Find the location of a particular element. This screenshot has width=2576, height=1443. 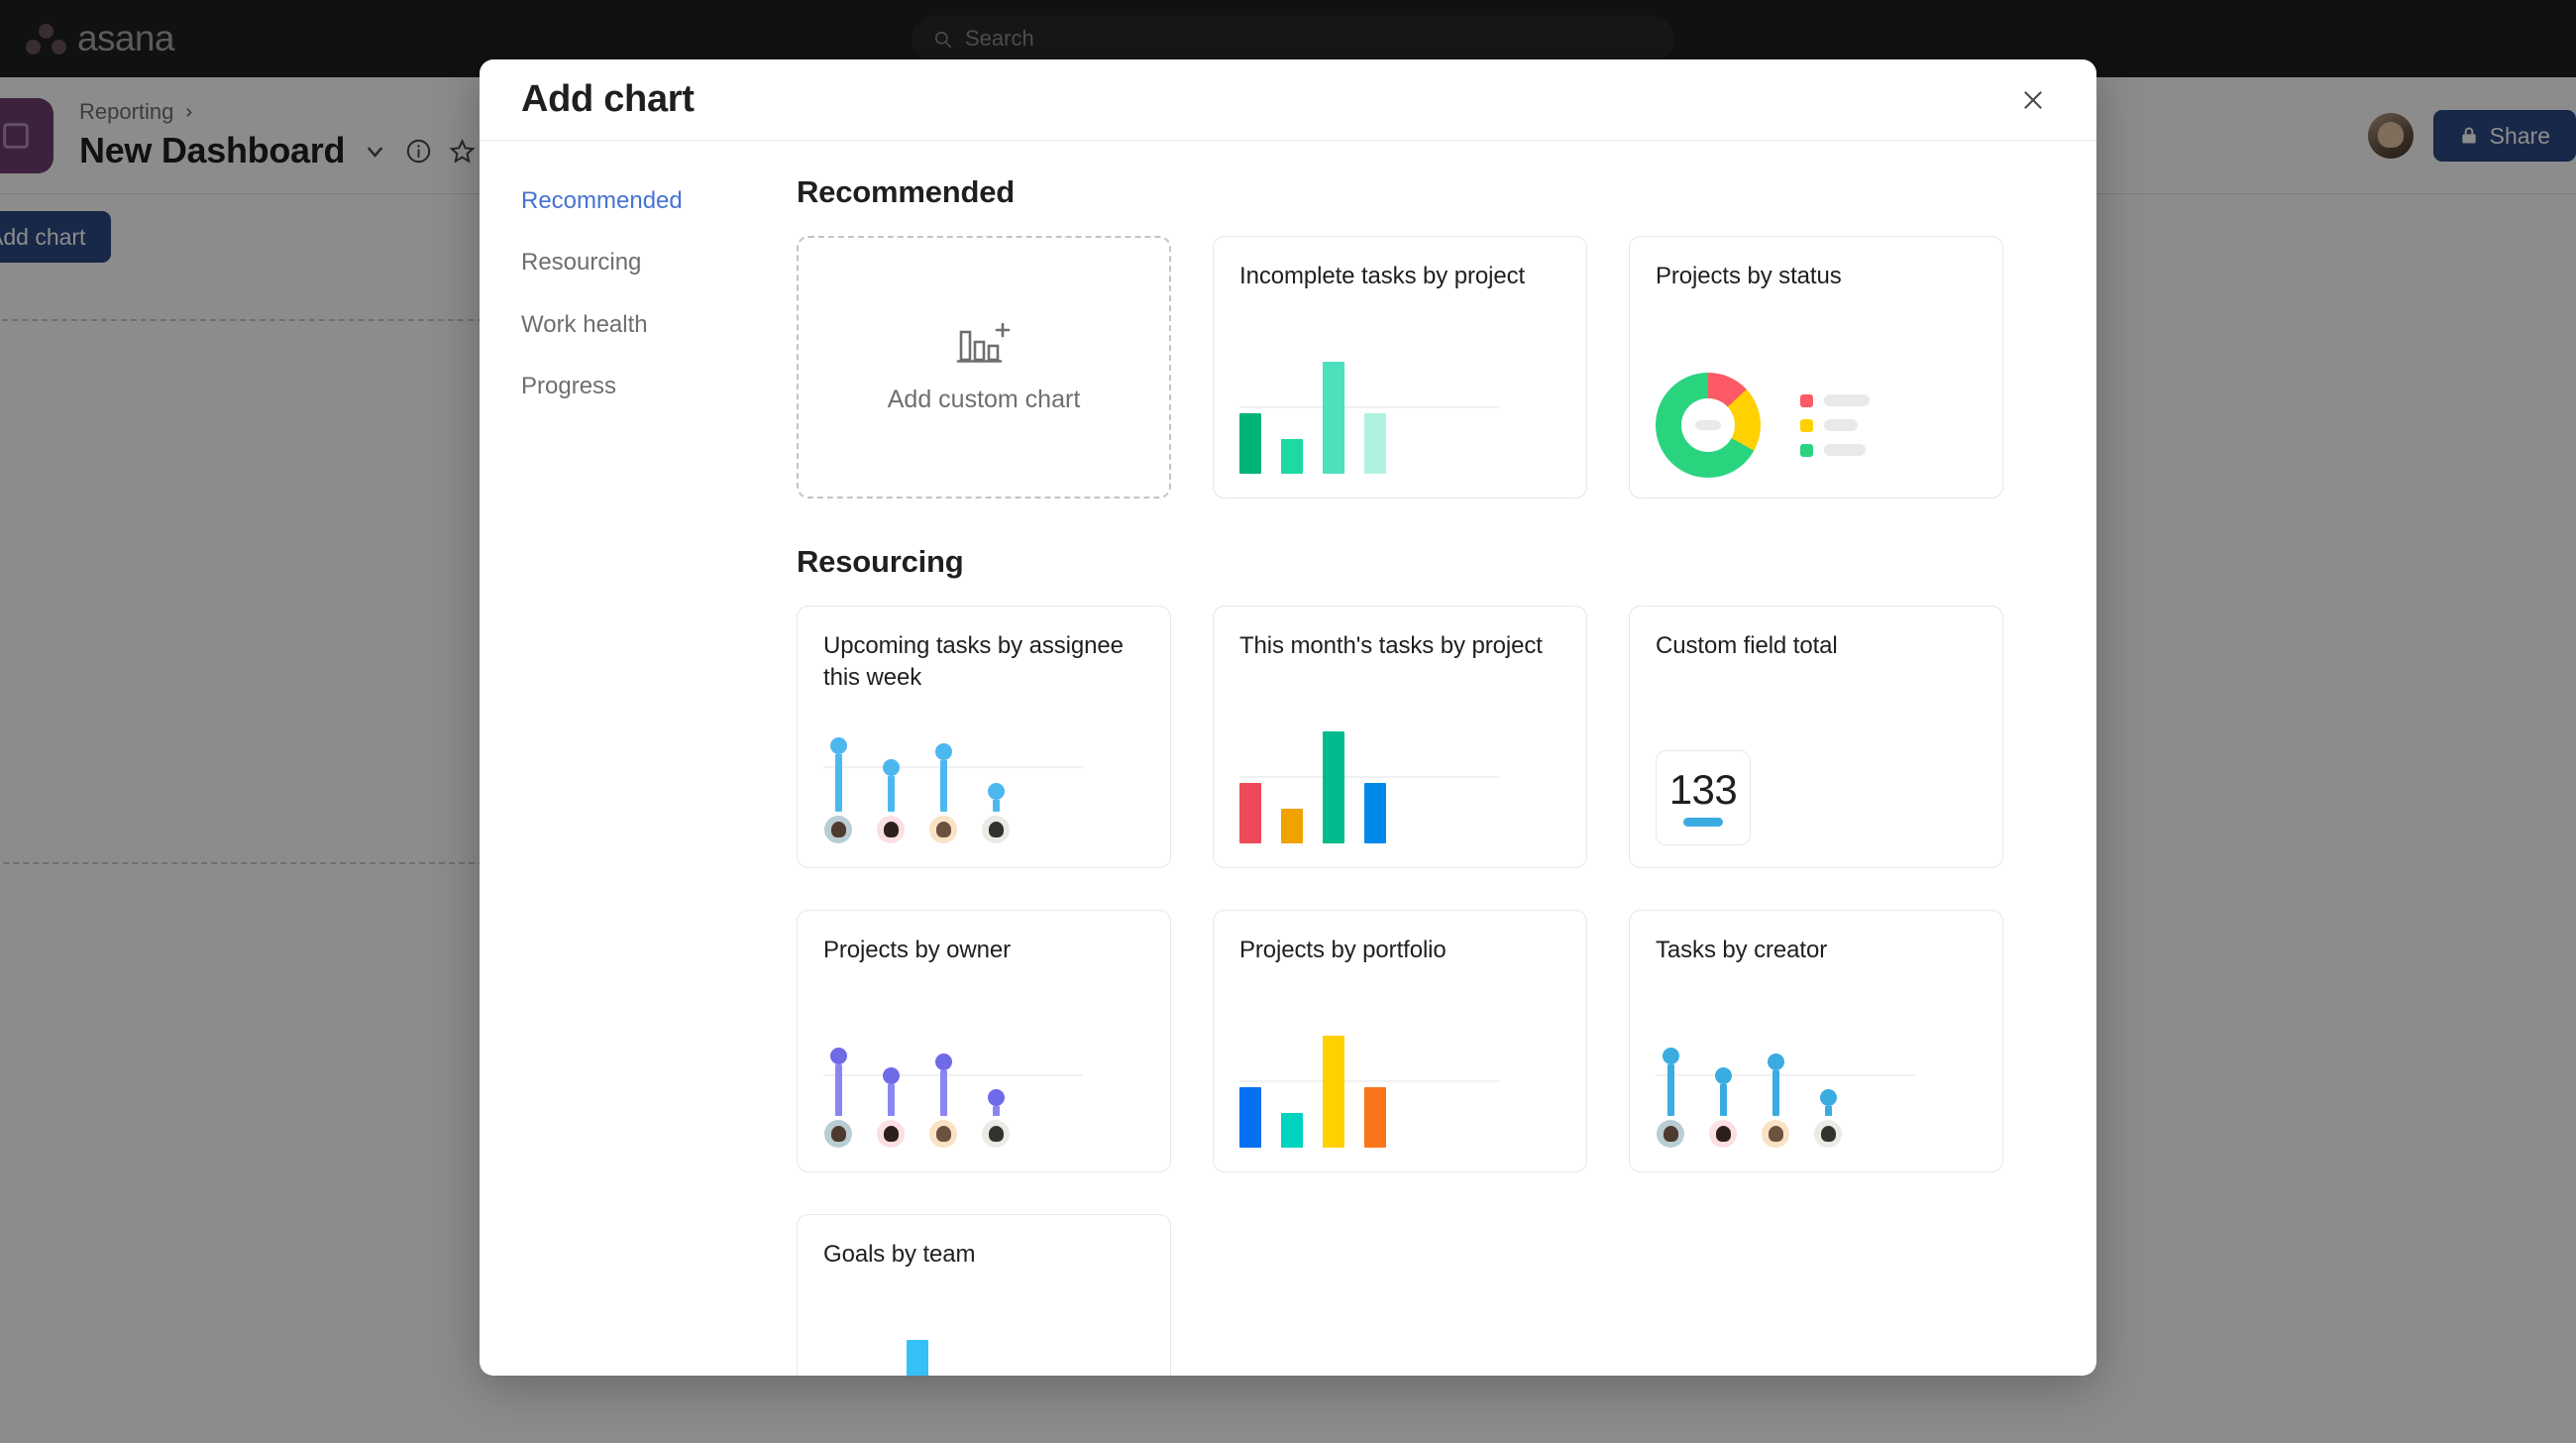

card-title: Tasks by creator is located at coordinates (1742, 950).